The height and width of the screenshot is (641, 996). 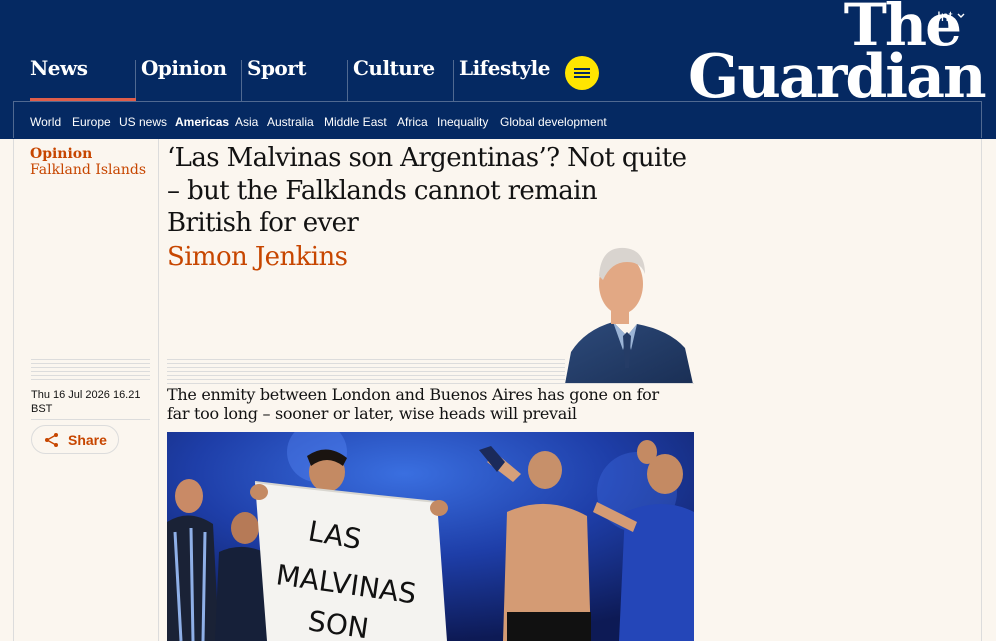 I want to click on pillar-opinion: Opinion, so click(x=184, y=78).